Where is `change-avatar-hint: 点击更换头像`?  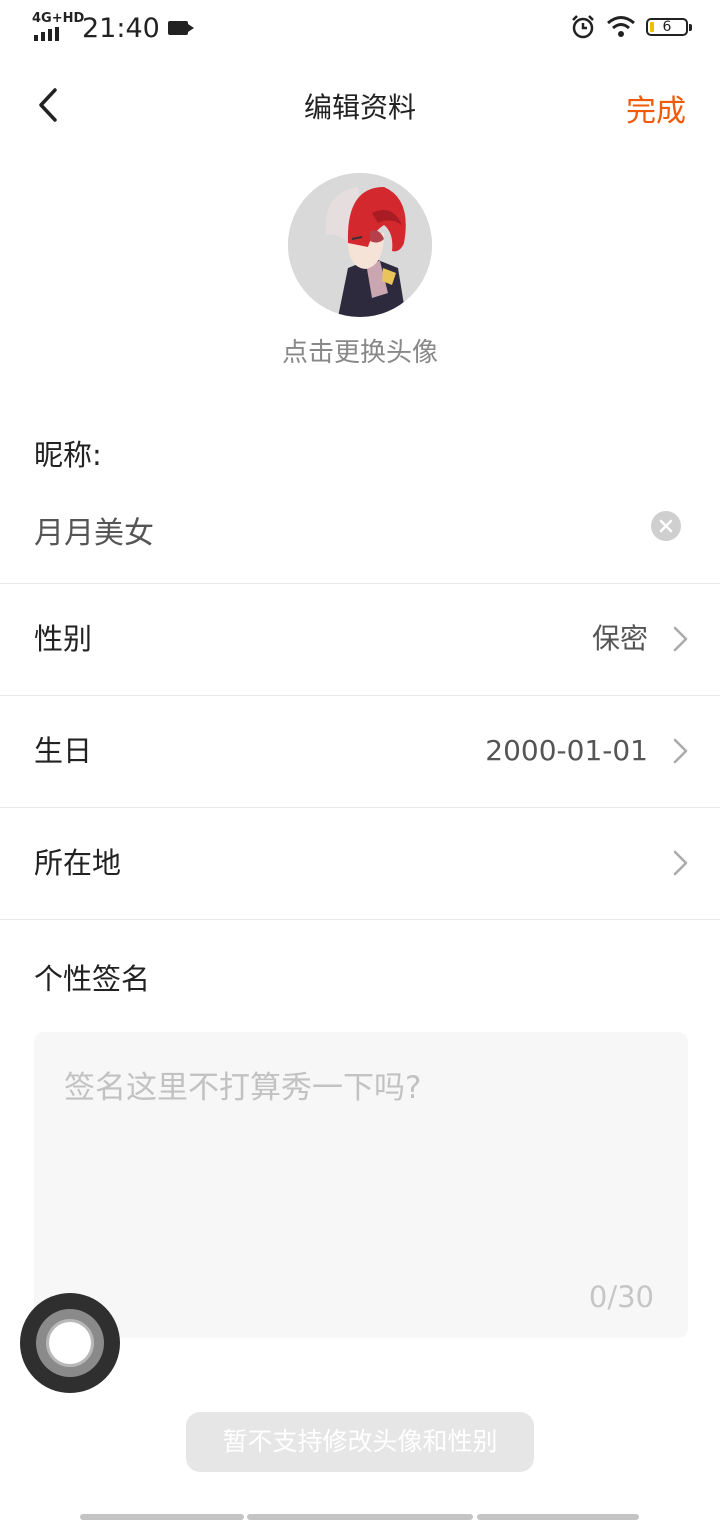
change-avatar-hint: 点击更换头像 is located at coordinates (360, 350).